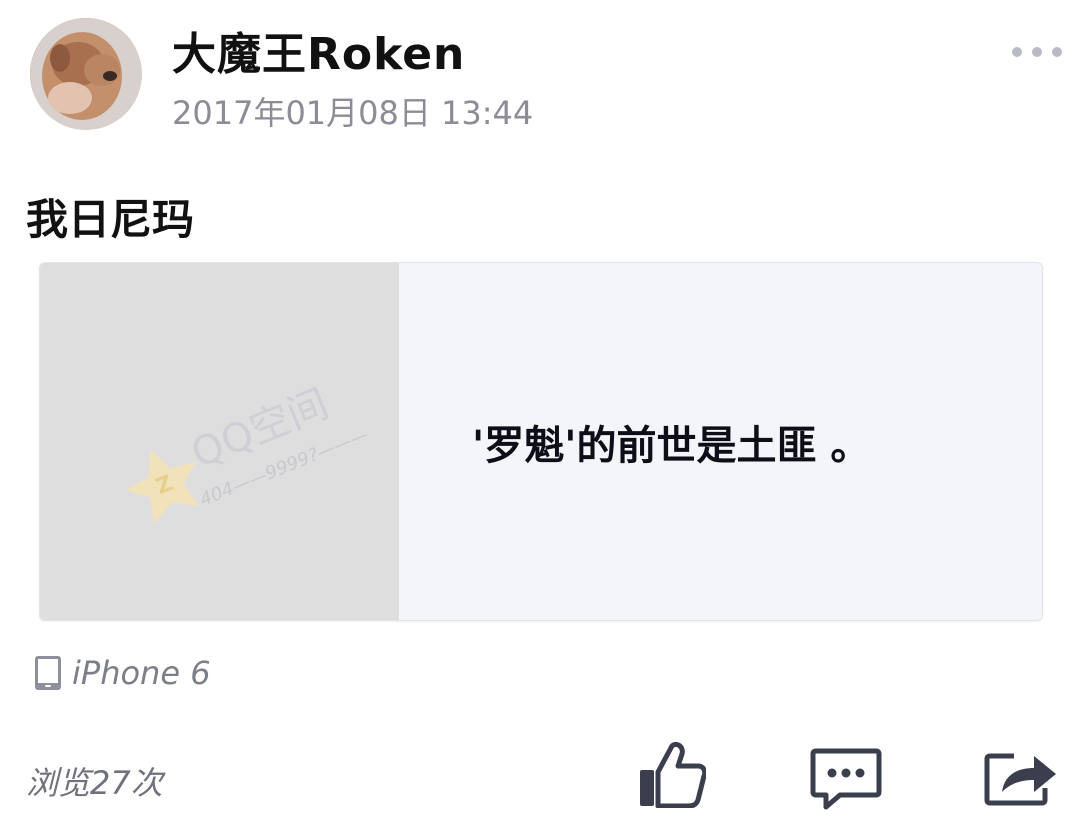  I want to click on card-thumbnail: Z QQ空间 404——9999?———, so click(219, 441).